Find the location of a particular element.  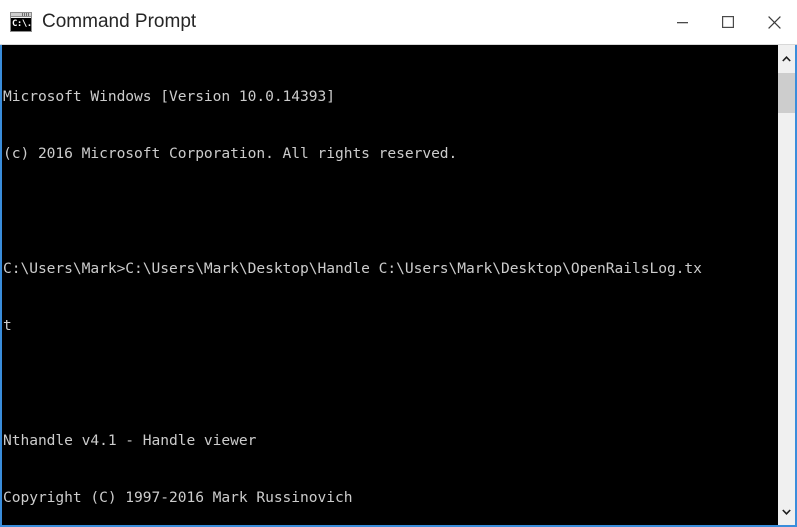

vertical-scrollbar is located at coordinates (786, 285).